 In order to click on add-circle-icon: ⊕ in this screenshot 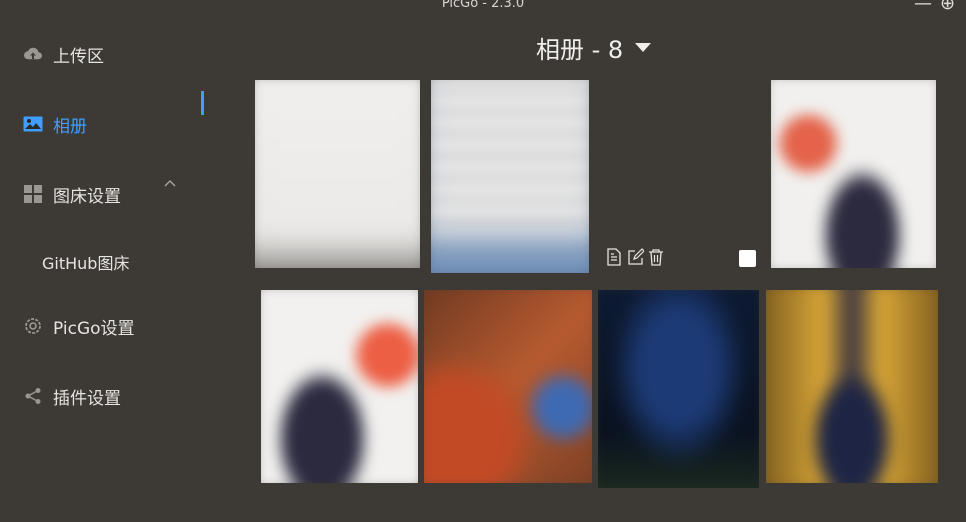, I will do `click(947, 7)`.